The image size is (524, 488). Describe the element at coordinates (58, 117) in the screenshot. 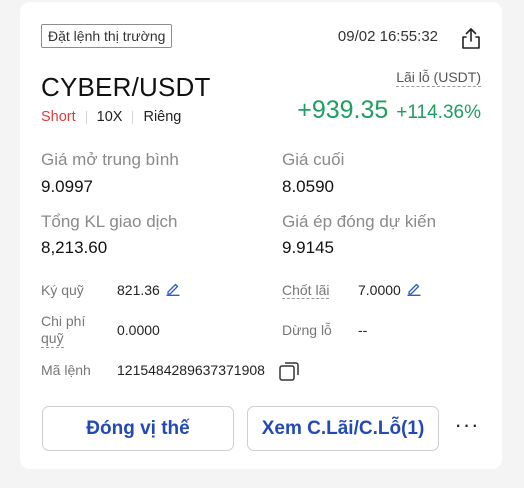

I see `side-badge: Short` at that location.